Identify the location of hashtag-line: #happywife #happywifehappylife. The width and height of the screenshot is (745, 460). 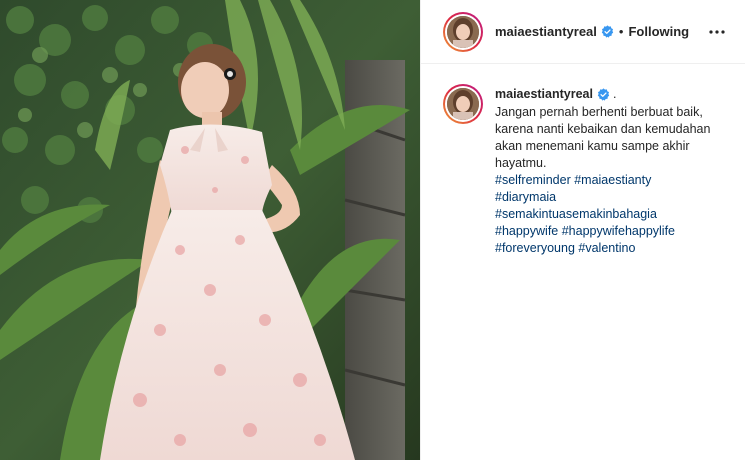
(602, 231).